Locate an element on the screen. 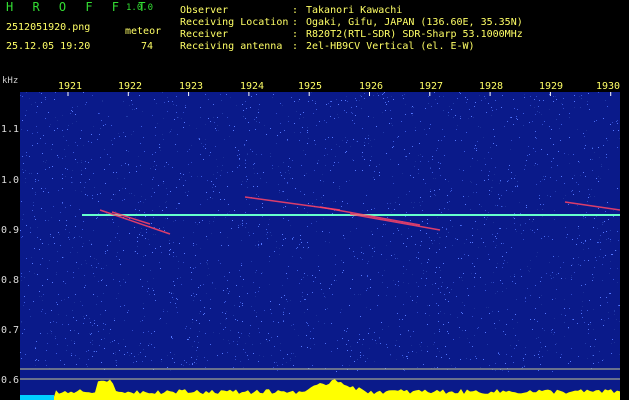  y-axis-unit: kHz is located at coordinates (10, 81).